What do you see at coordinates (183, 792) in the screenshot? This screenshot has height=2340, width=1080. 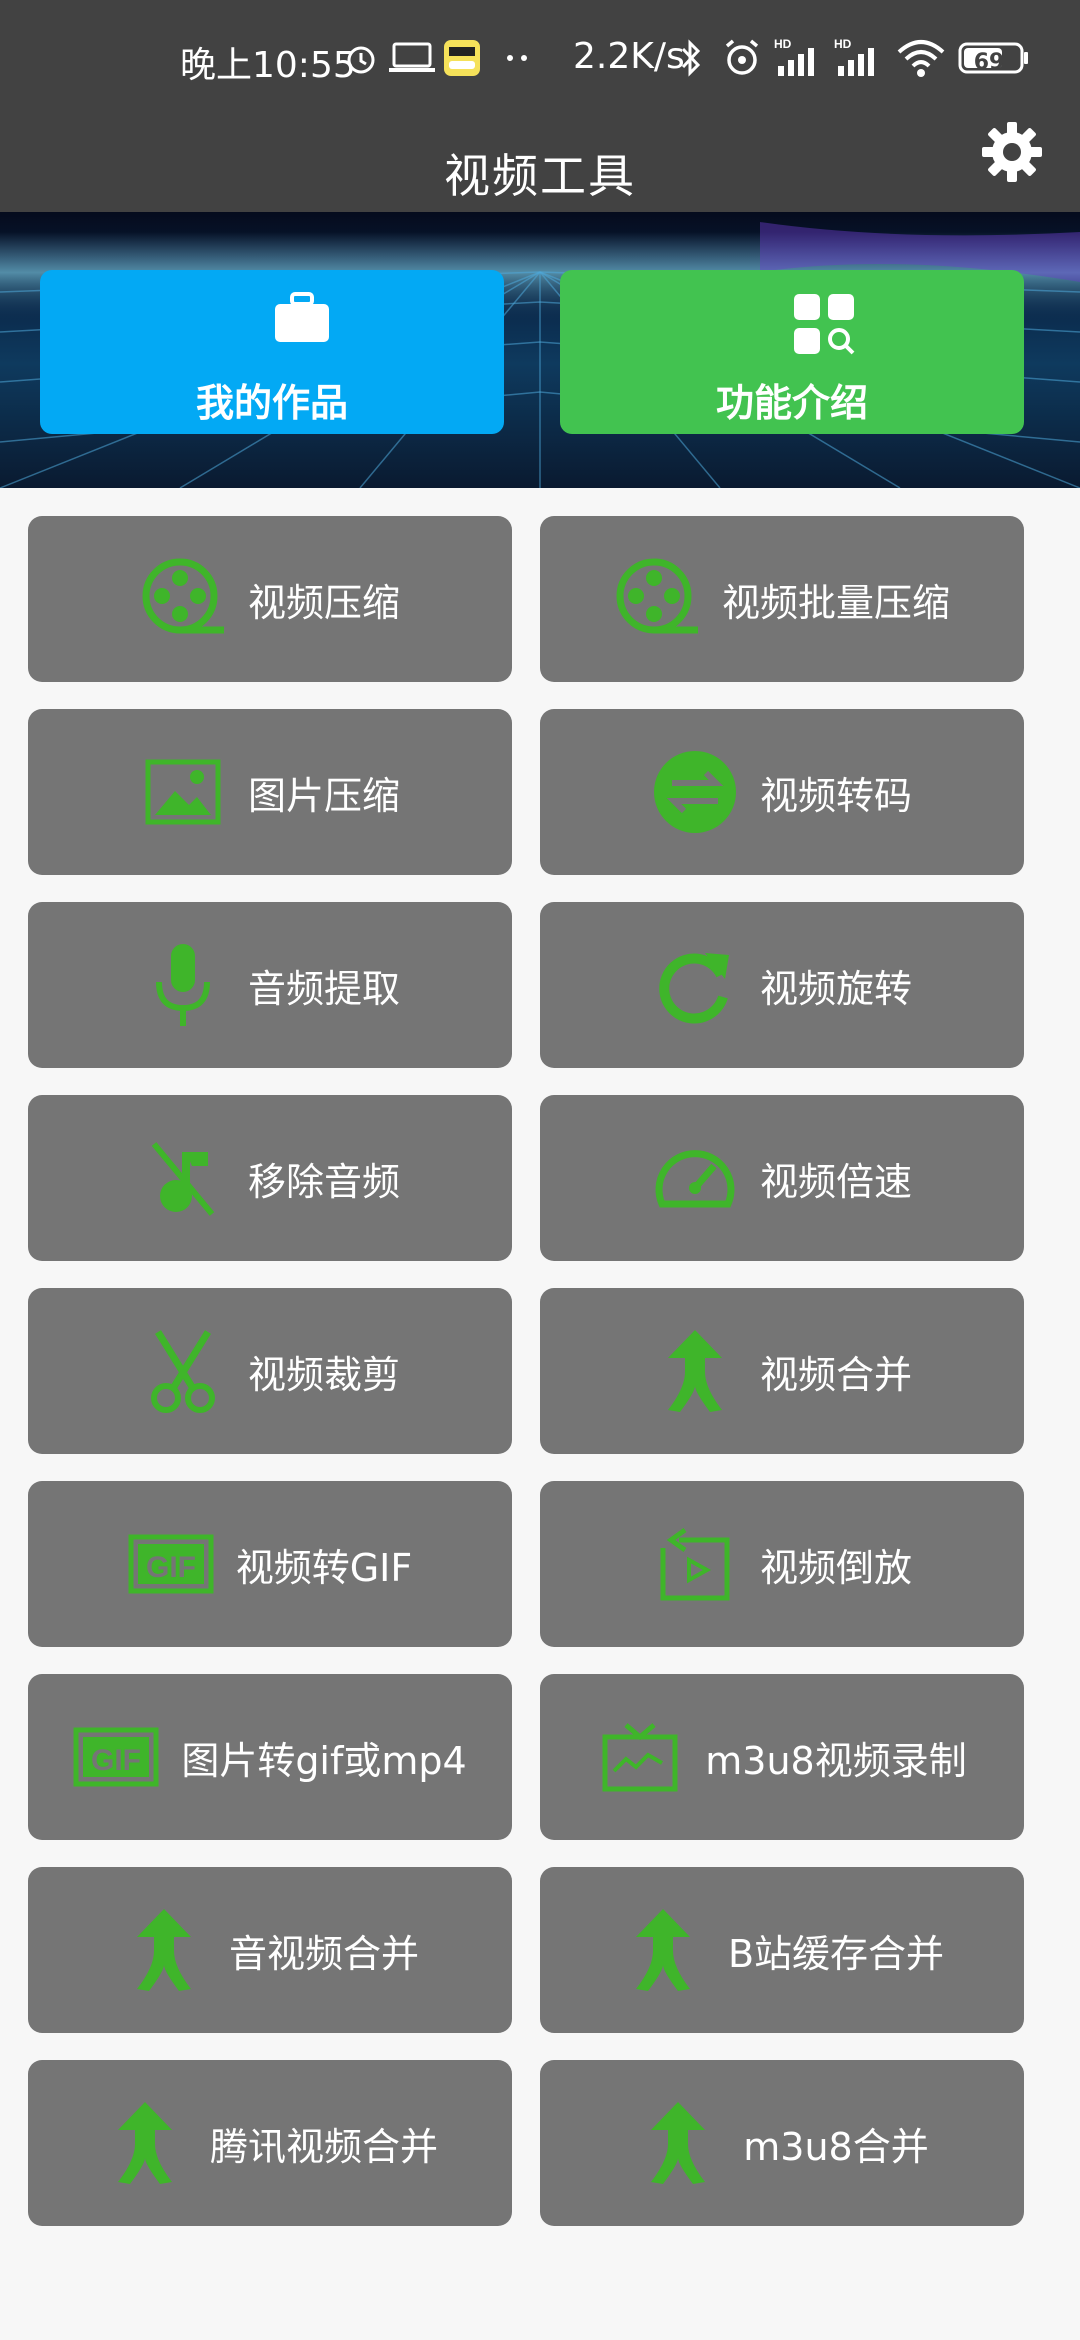 I see `image-icon` at bounding box center [183, 792].